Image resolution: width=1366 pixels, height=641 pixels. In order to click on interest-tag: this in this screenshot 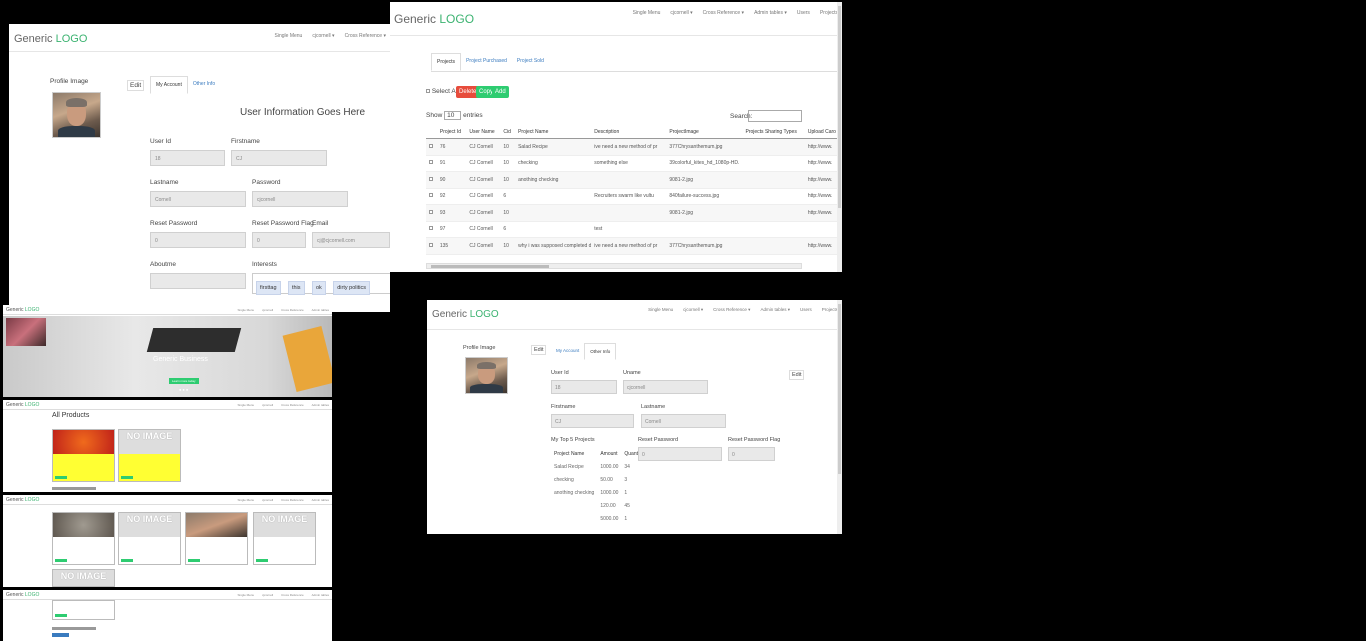, I will do `click(296, 288)`.